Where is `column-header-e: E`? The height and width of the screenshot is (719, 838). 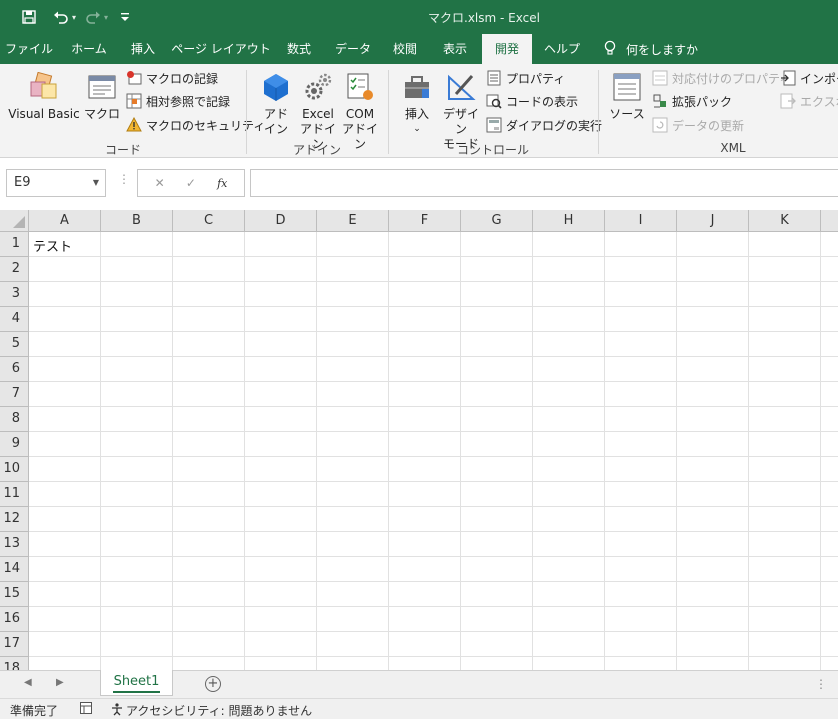
column-header-e: E is located at coordinates (353, 221).